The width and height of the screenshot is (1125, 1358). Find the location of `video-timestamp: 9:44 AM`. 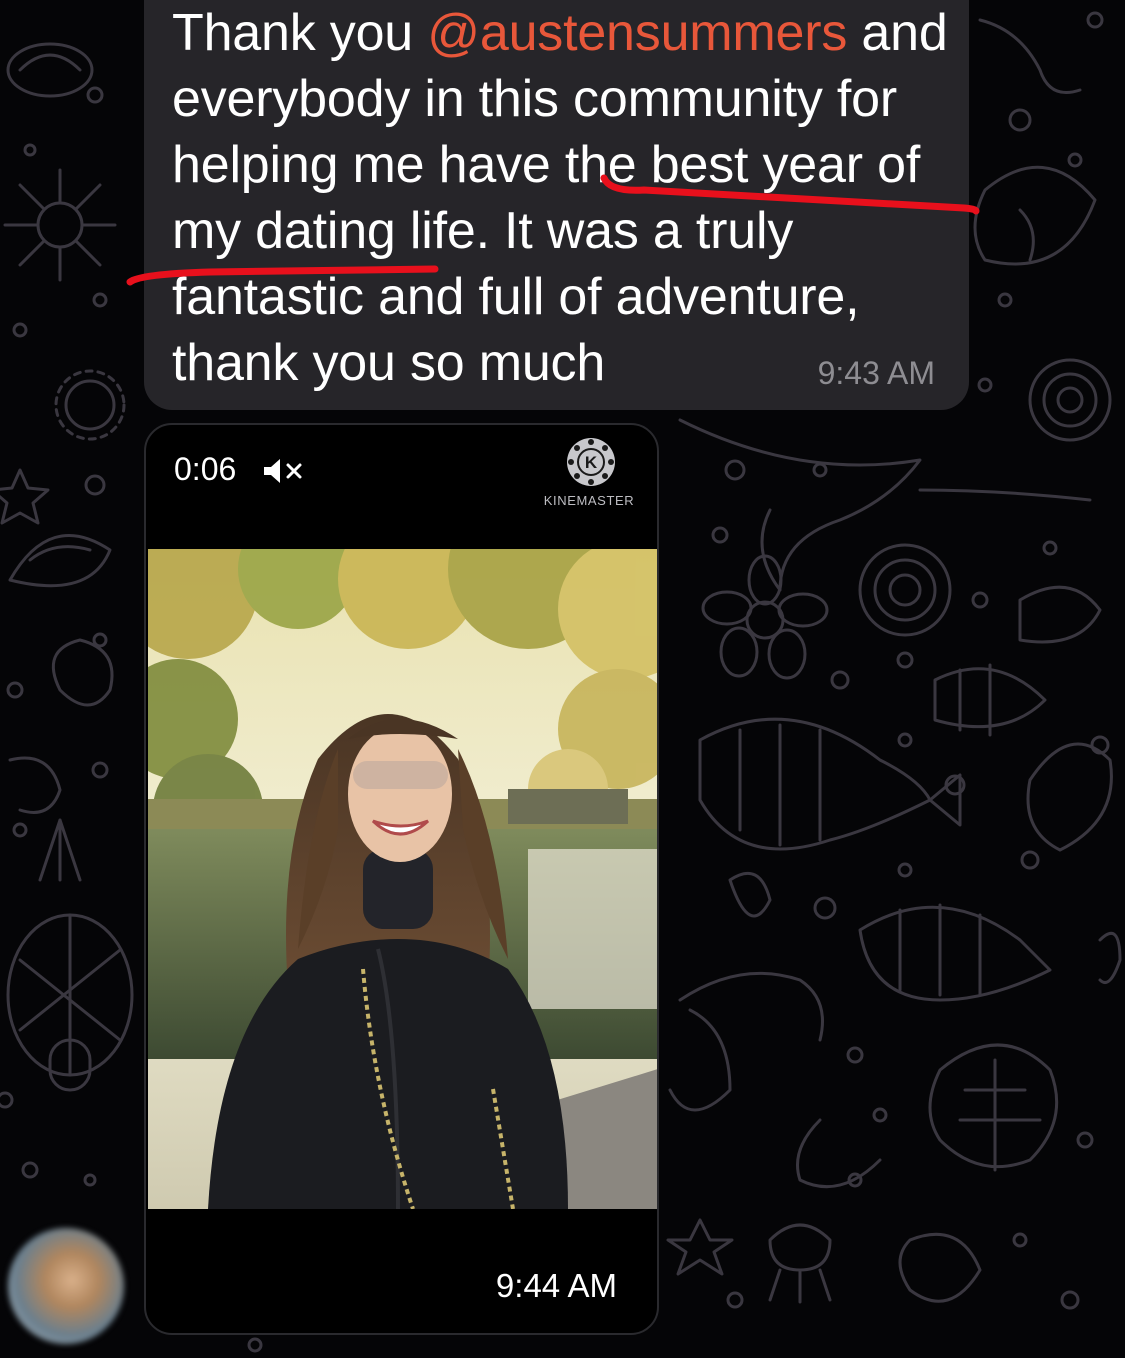

video-timestamp: 9:44 AM is located at coordinates (556, 1285).